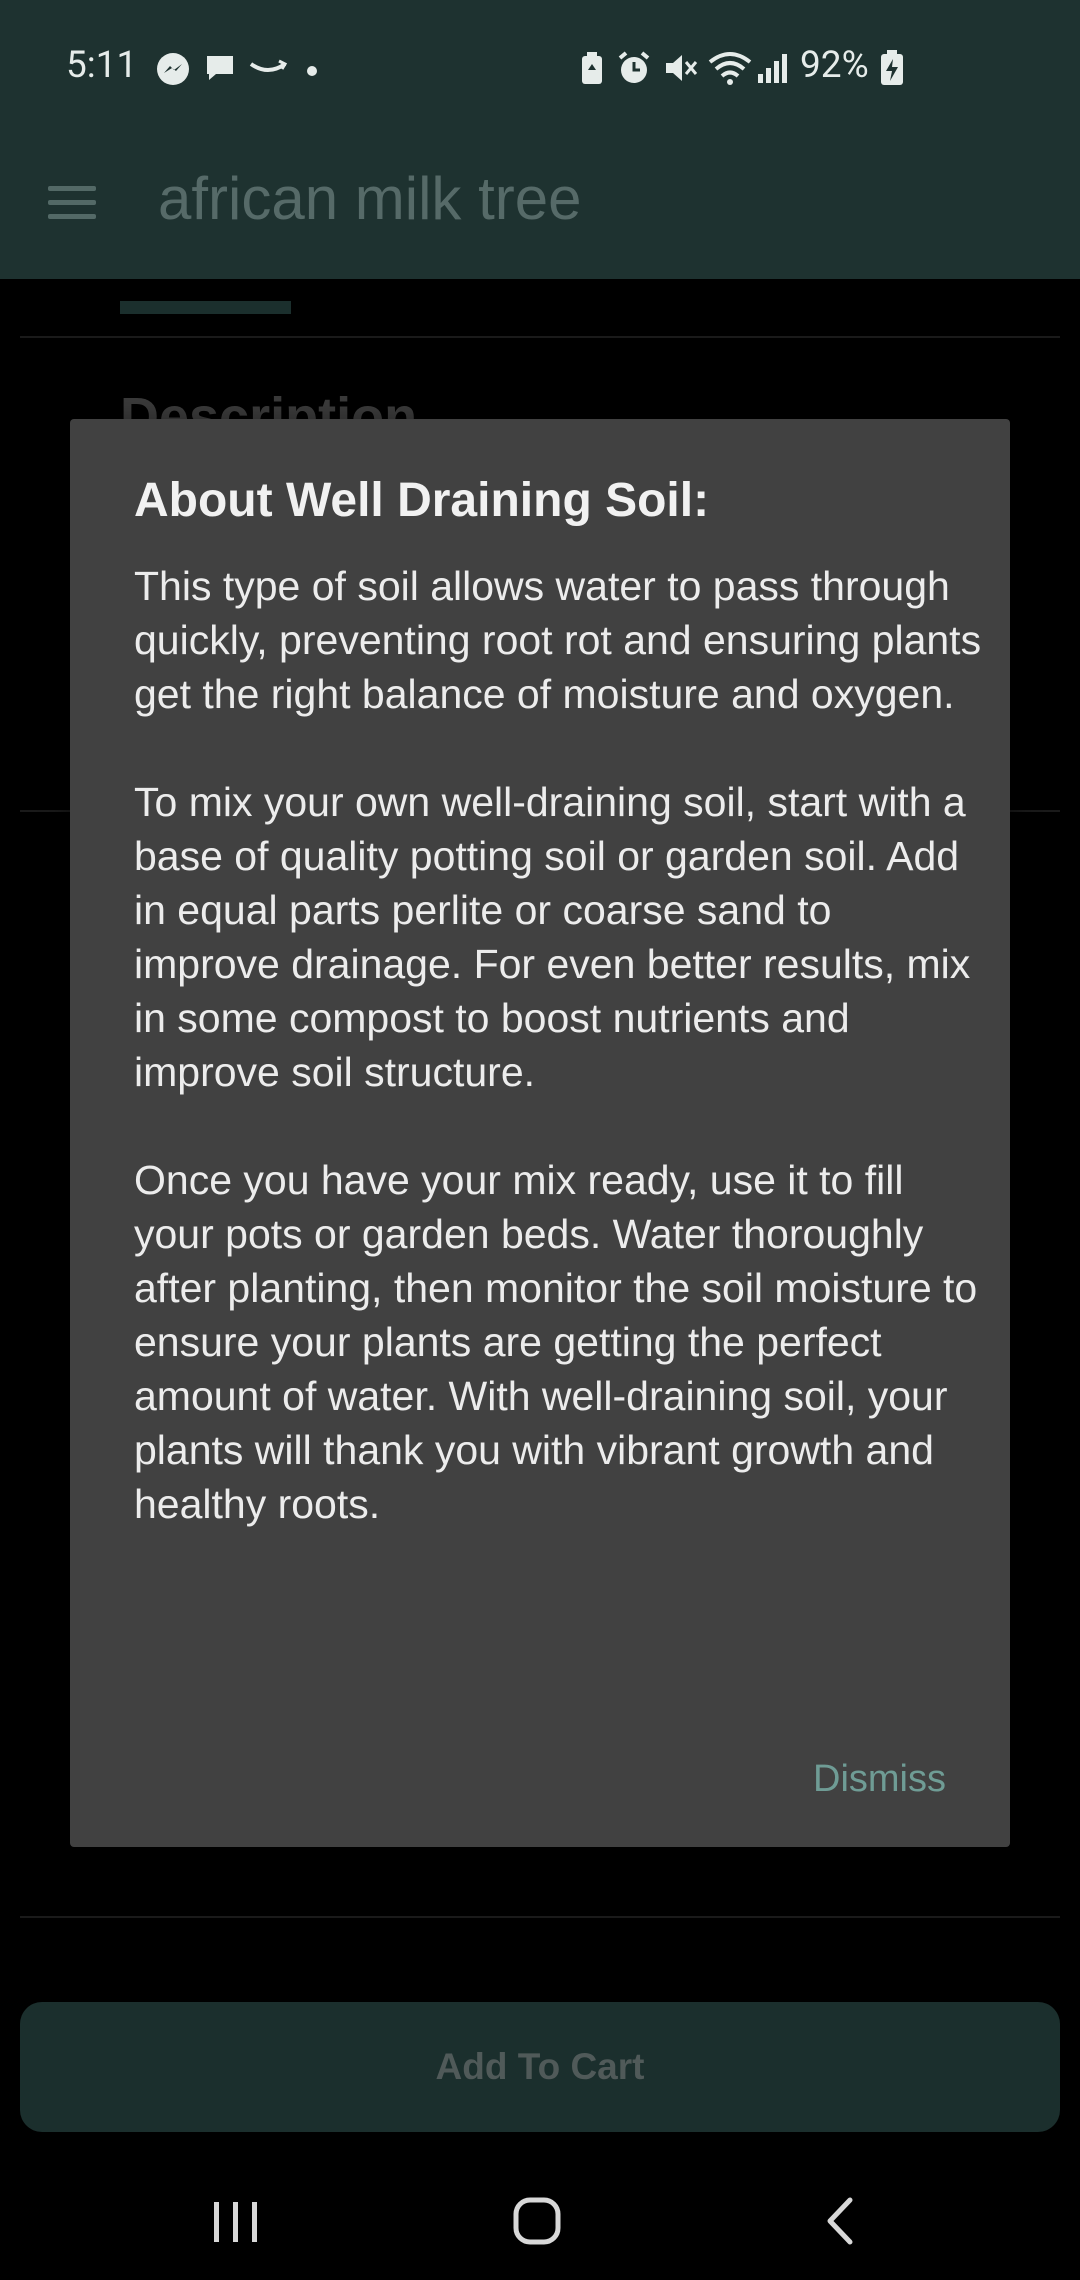 This screenshot has width=1080, height=2280. I want to click on home-icon, so click(537, 2223).